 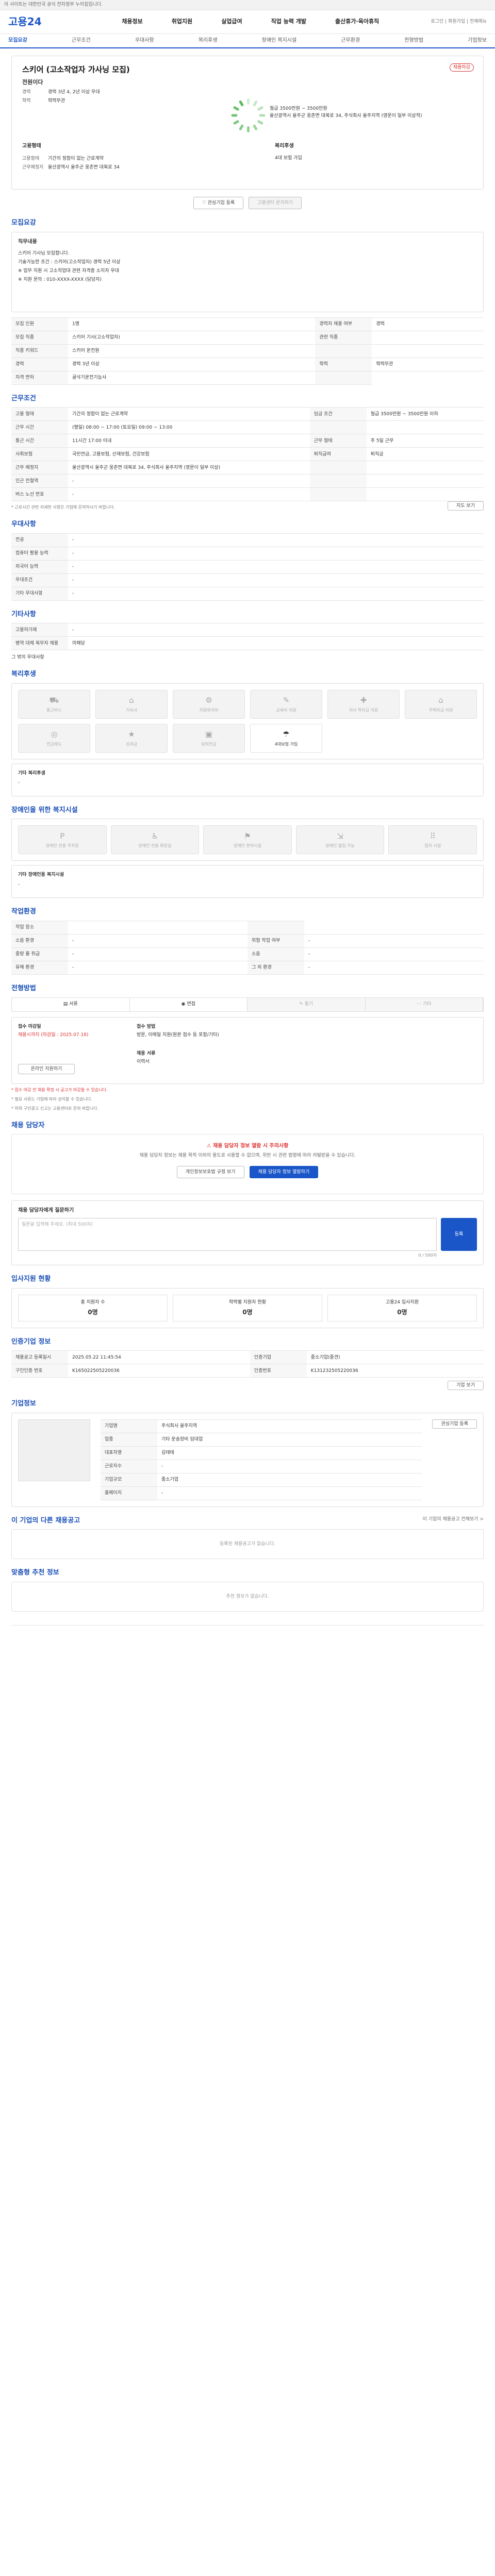 I want to click on step-label: 서류, so click(x=74, y=1004).